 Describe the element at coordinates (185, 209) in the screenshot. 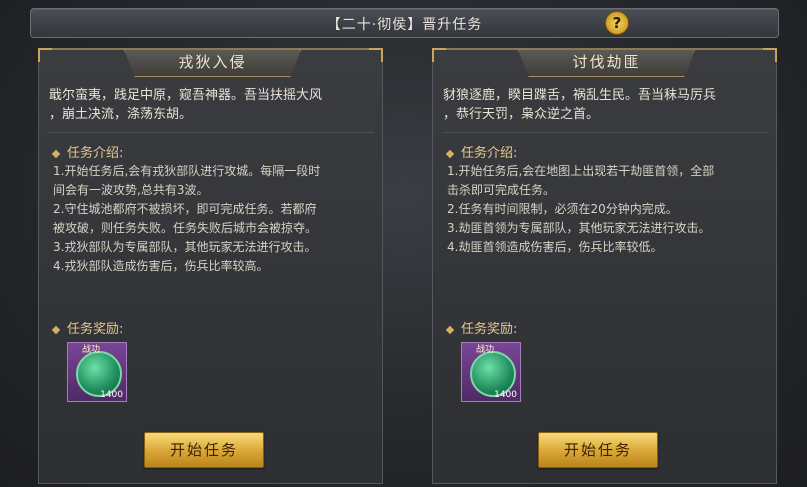

I see `rule-line: 2.守住城池都府不被损坏，即可完成任务。若都府` at that location.